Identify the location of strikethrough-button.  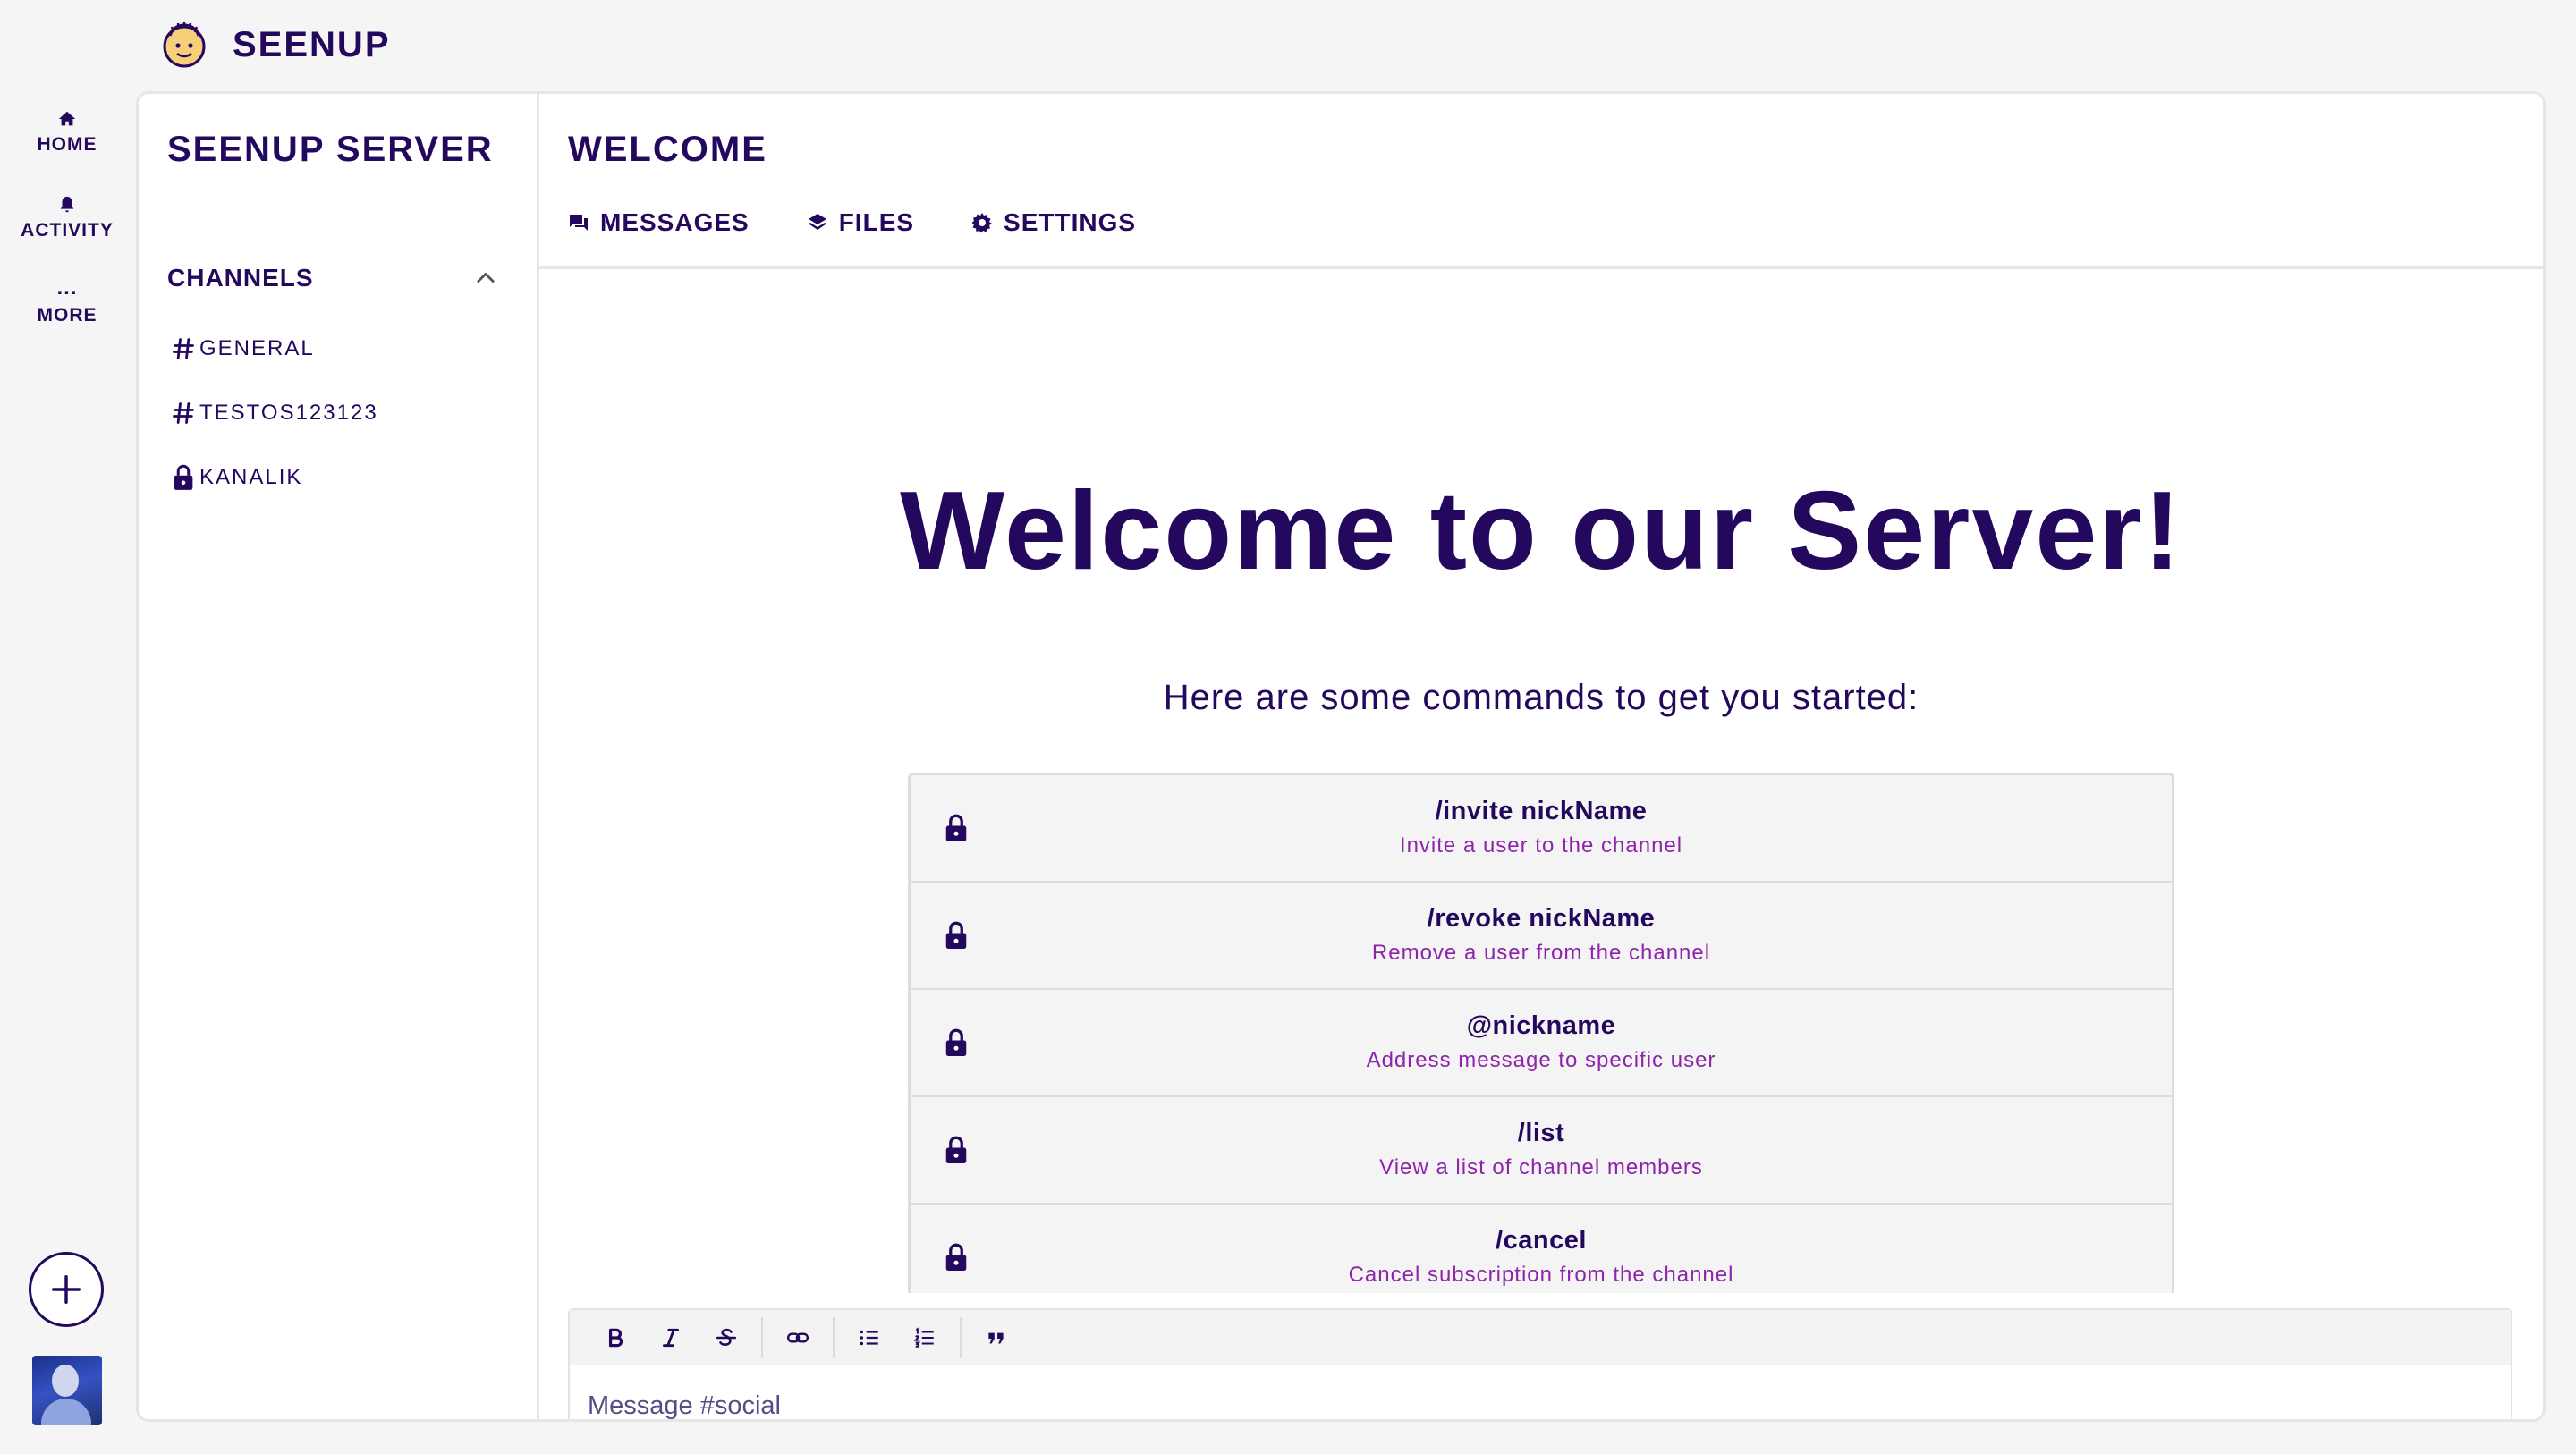
(726, 1337).